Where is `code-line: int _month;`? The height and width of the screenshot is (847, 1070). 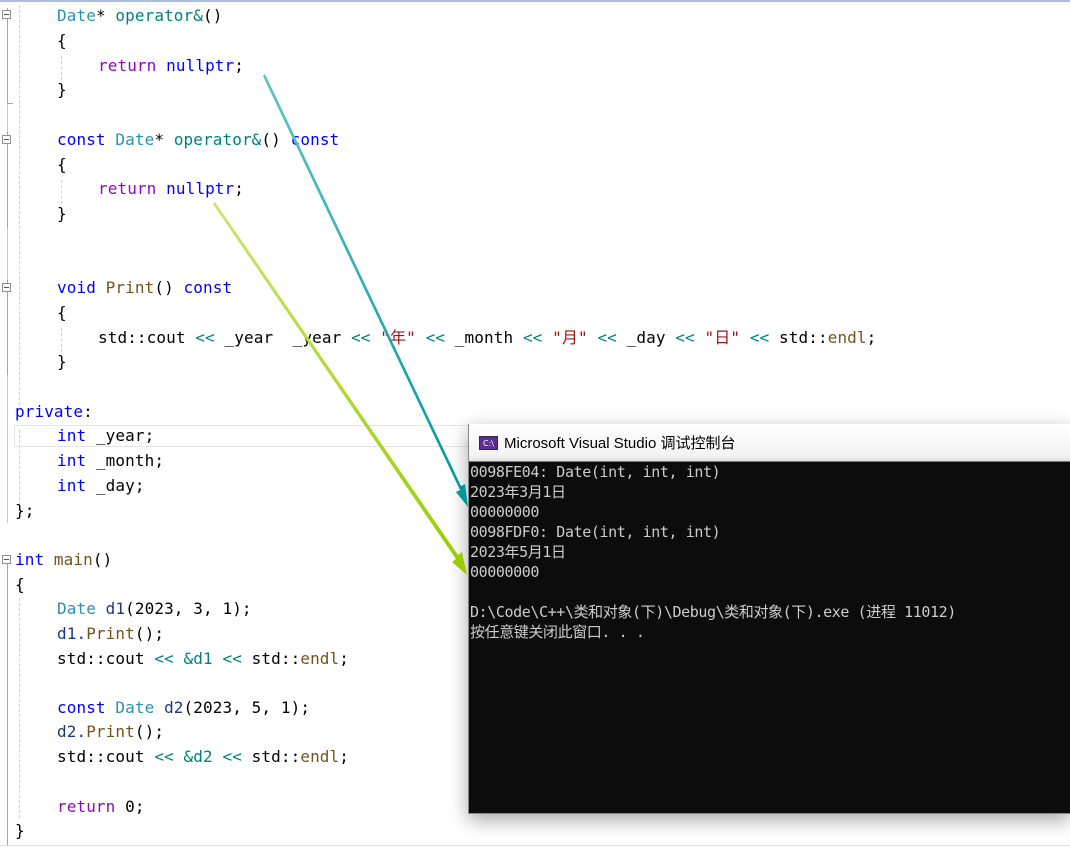
code-line: int _month; is located at coordinates (110, 461).